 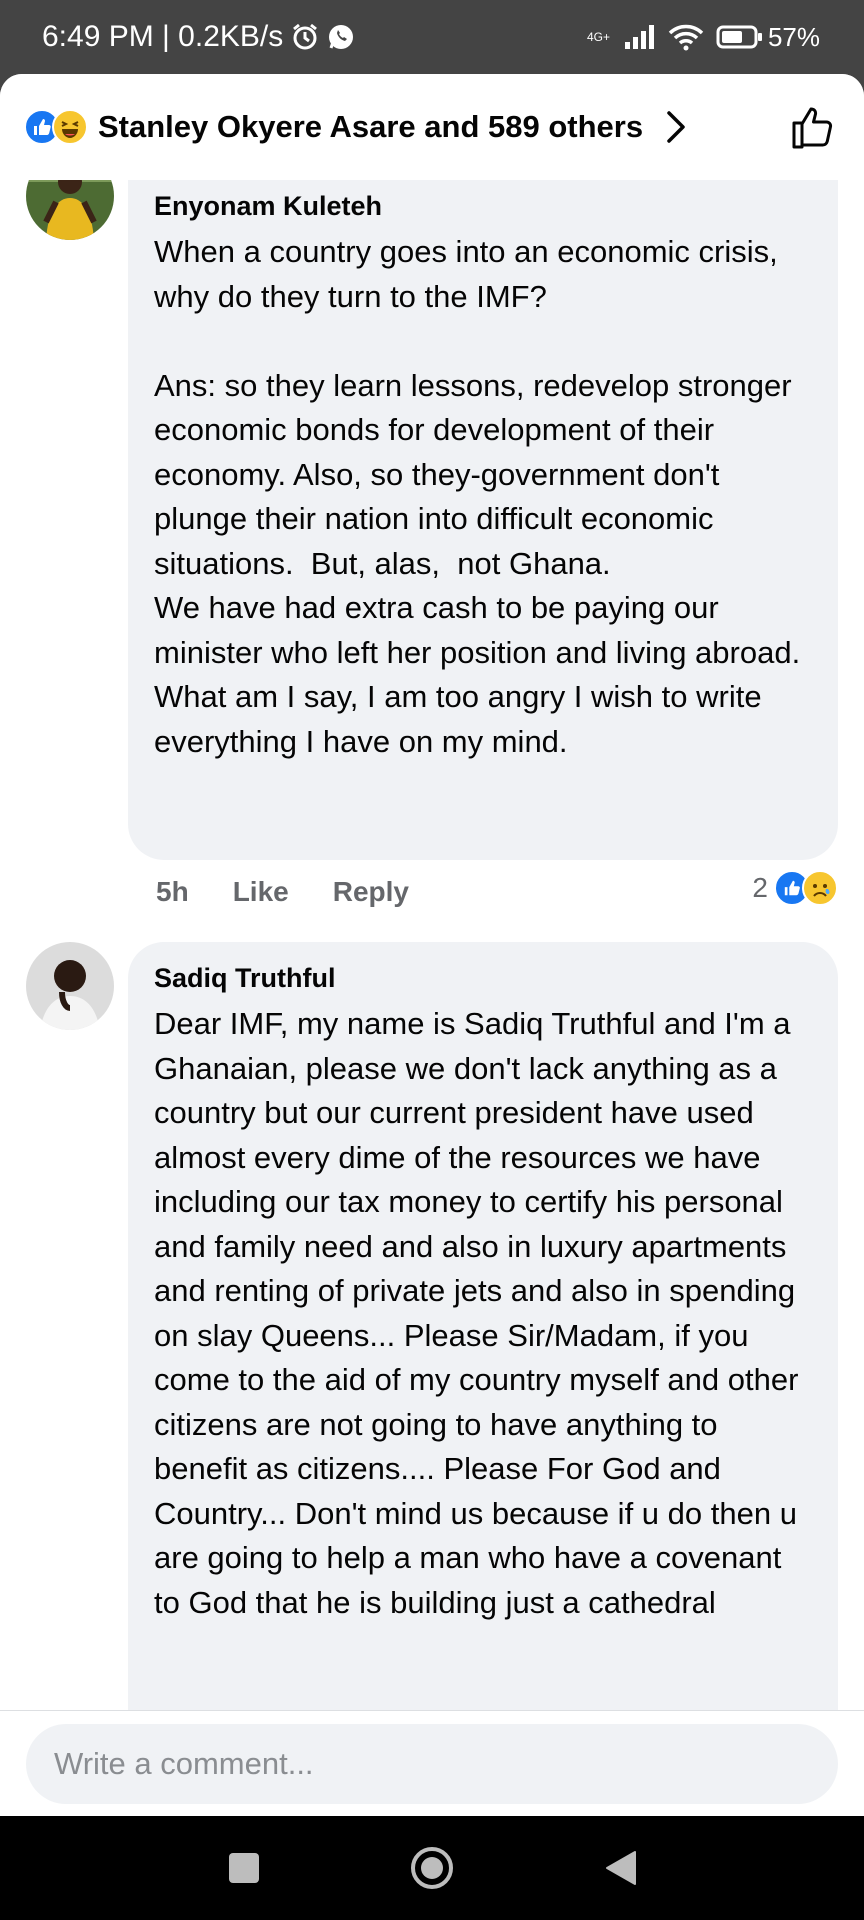 I want to click on home-button, so click(x=432, y=1868).